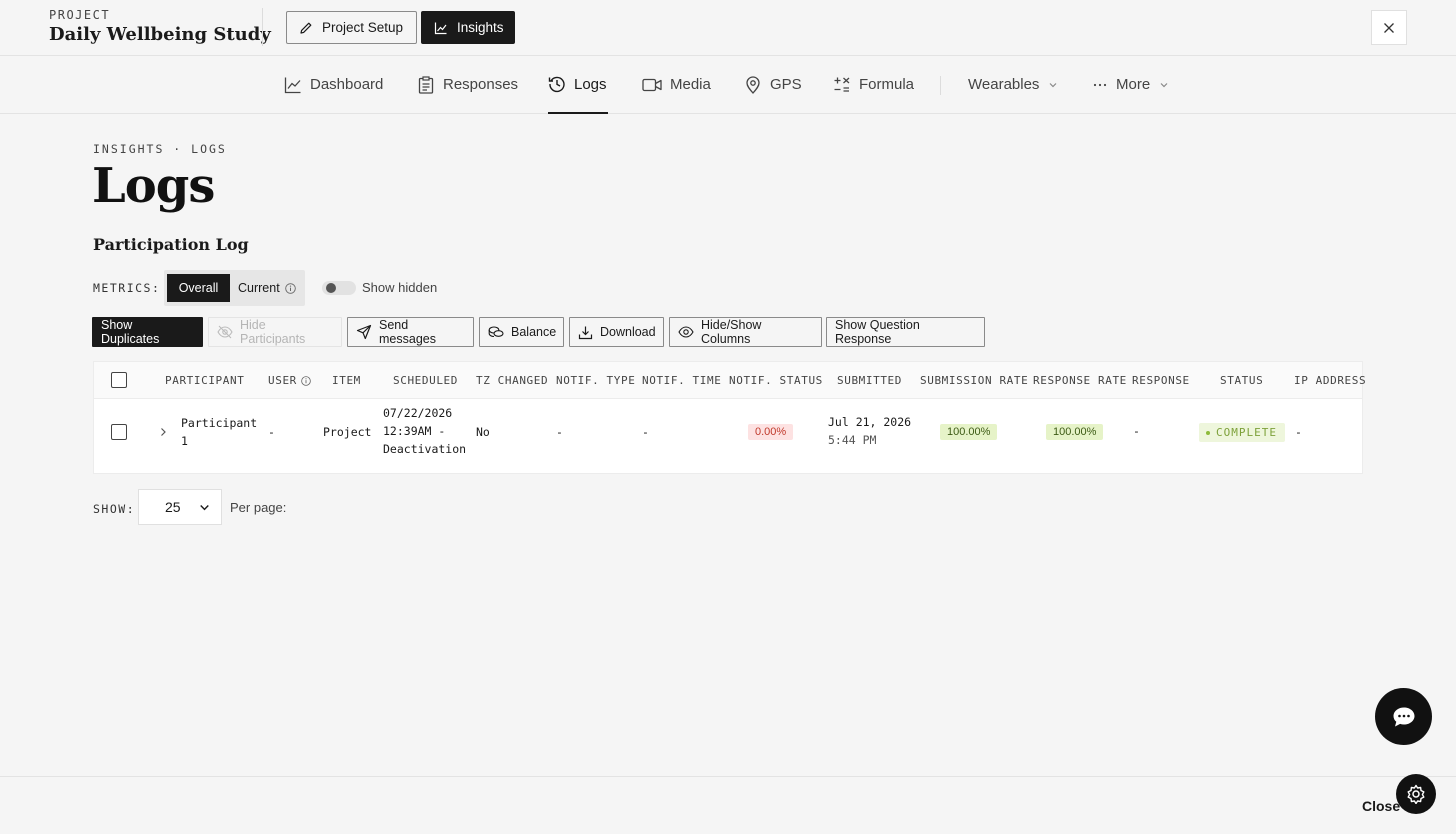 The height and width of the screenshot is (834, 1456). I want to click on tab-dashboard: Dashboard, so click(333, 84).